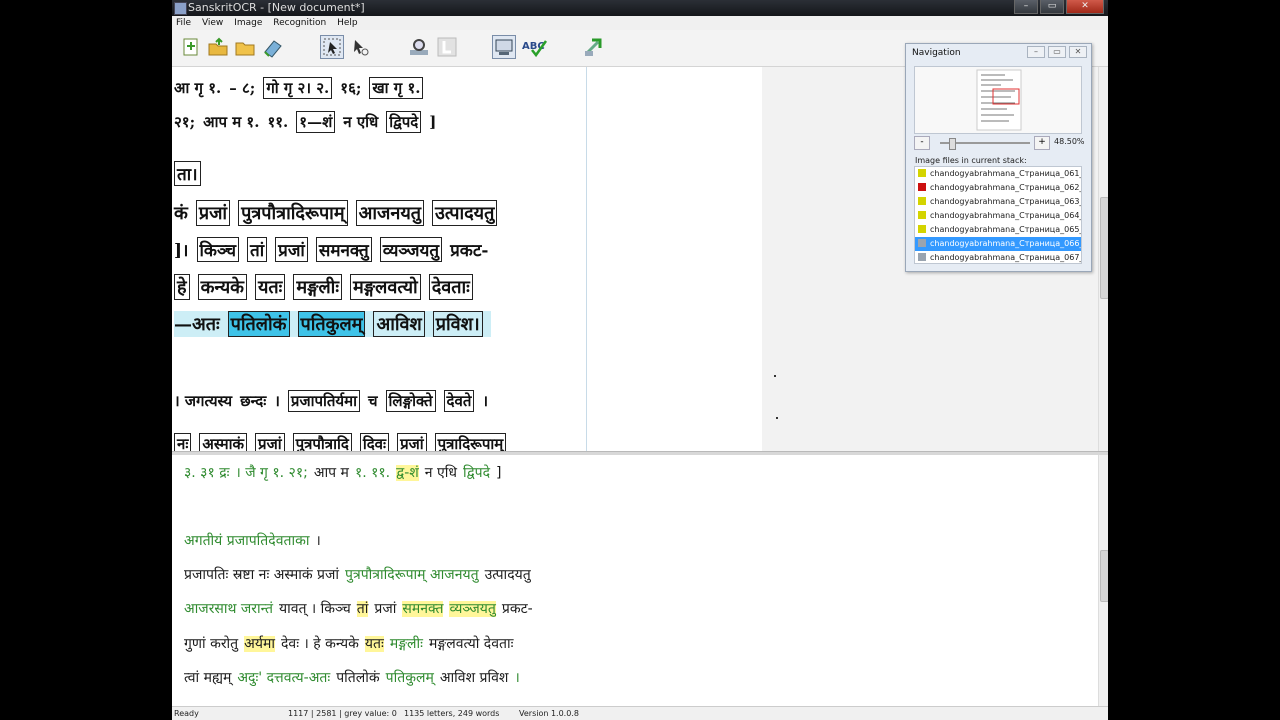 This screenshot has width=1280, height=720. What do you see at coordinates (320, 644) in the screenshot?
I see `text-token: देवः । हे कन्यके` at bounding box center [320, 644].